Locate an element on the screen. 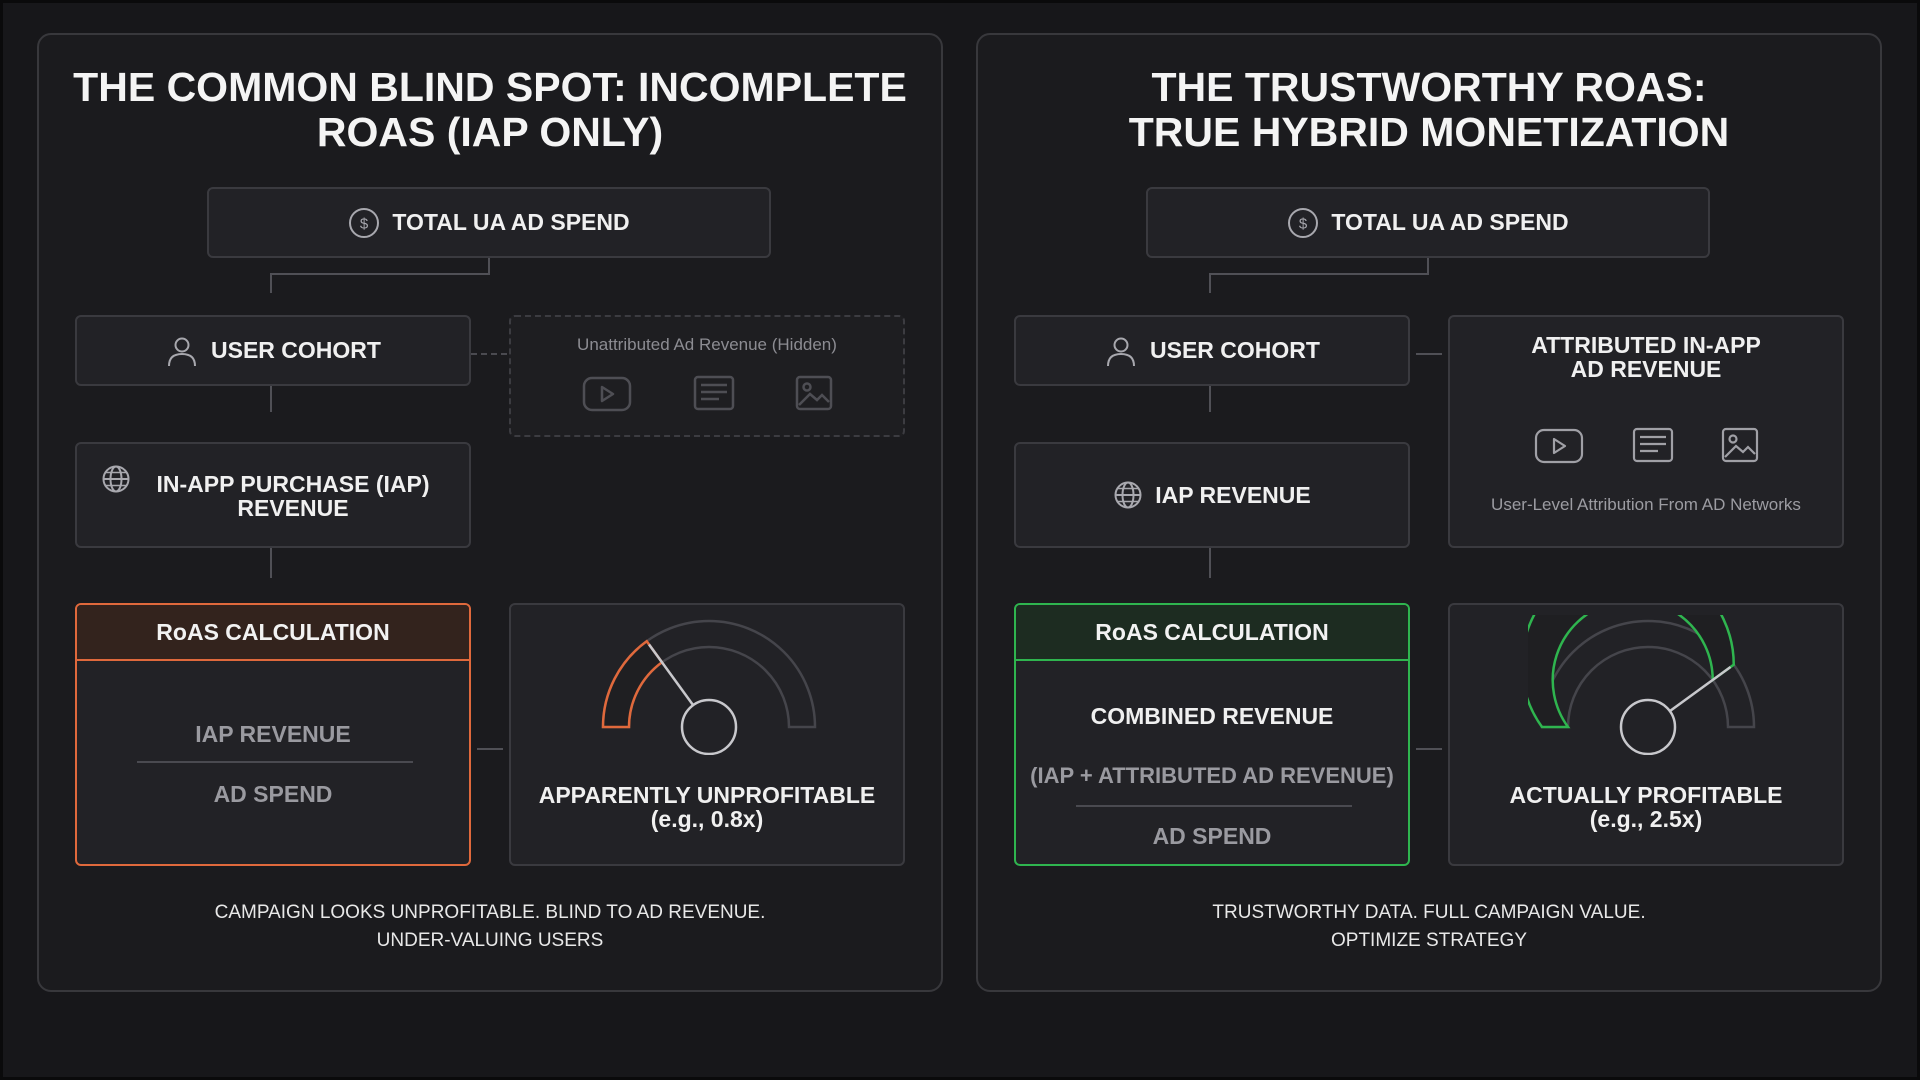 This screenshot has height=1080, width=1920. formula-numerator-detail: (IAP + ATTRIBUTED AD REVENUE) is located at coordinates (1212, 775).